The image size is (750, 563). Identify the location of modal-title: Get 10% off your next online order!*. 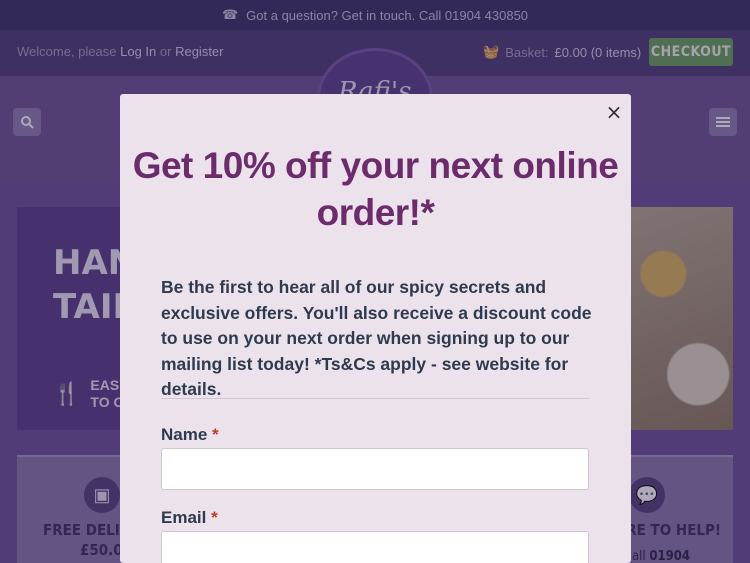
(375, 189).